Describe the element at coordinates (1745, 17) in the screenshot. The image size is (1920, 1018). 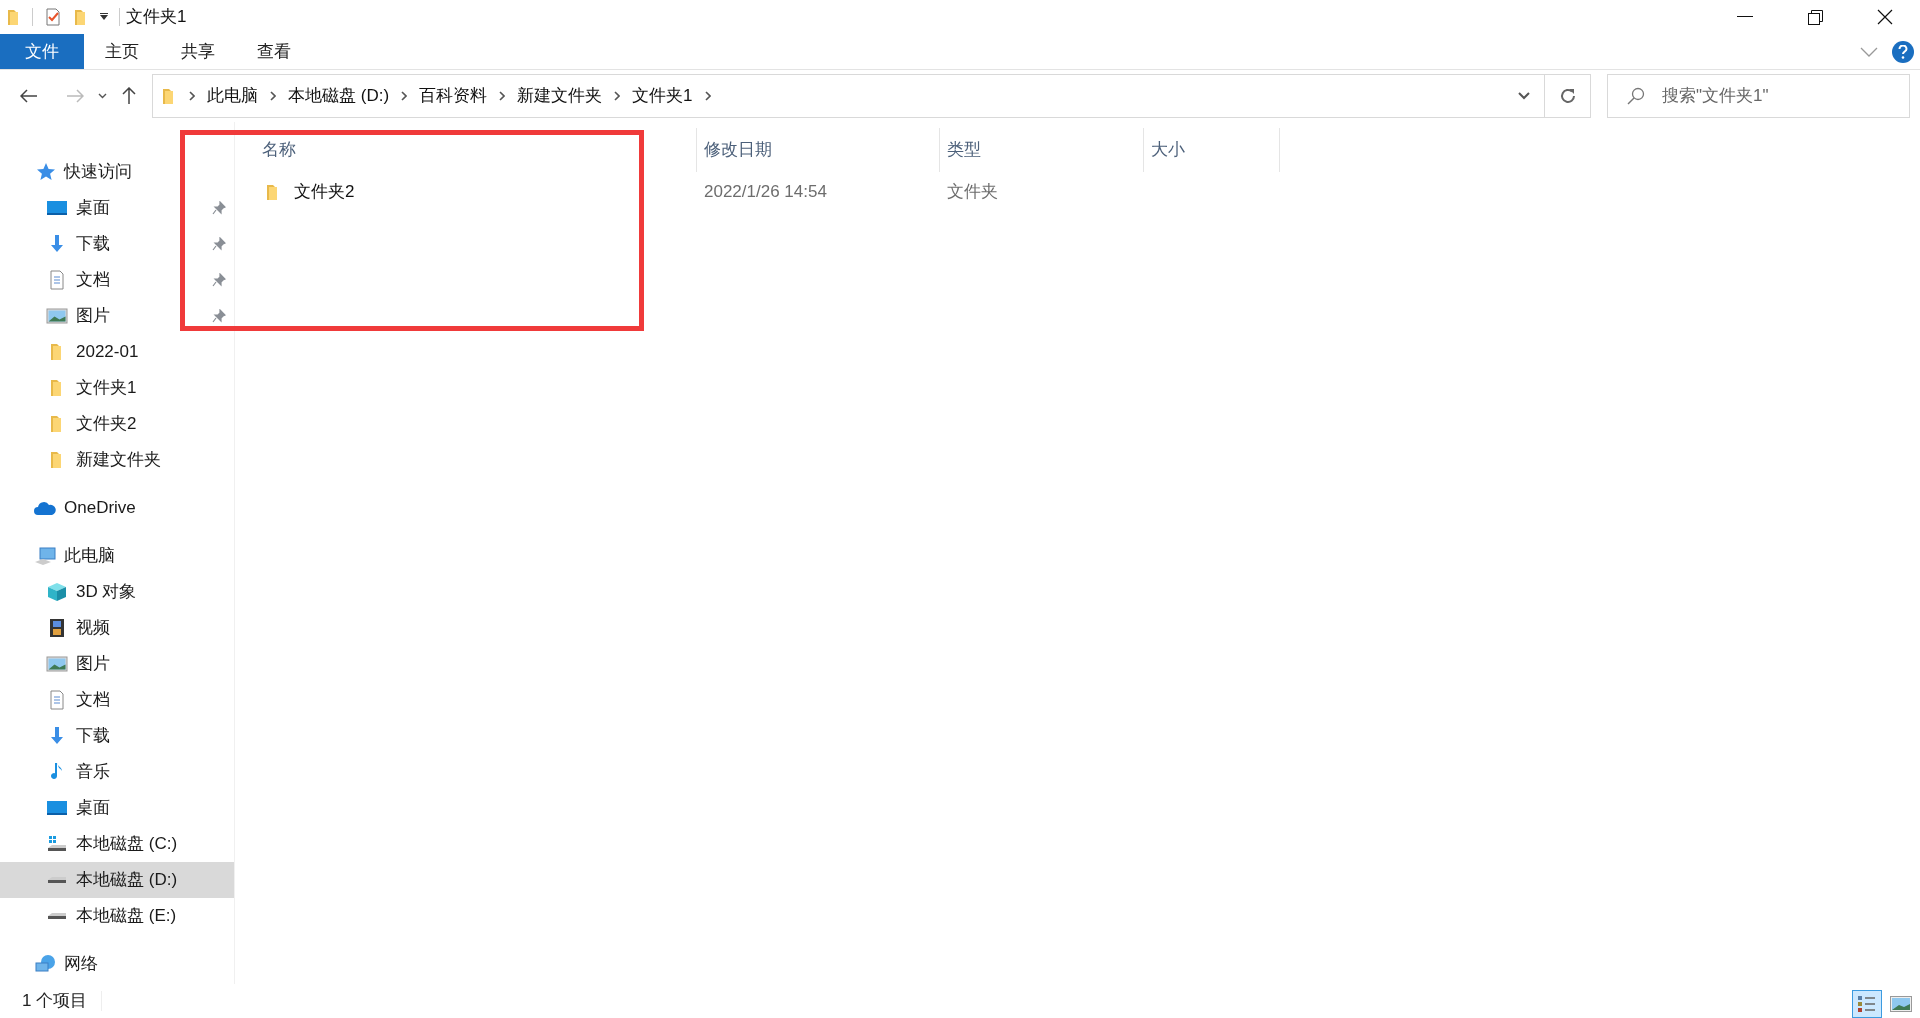
I see `minimize-icon` at that location.